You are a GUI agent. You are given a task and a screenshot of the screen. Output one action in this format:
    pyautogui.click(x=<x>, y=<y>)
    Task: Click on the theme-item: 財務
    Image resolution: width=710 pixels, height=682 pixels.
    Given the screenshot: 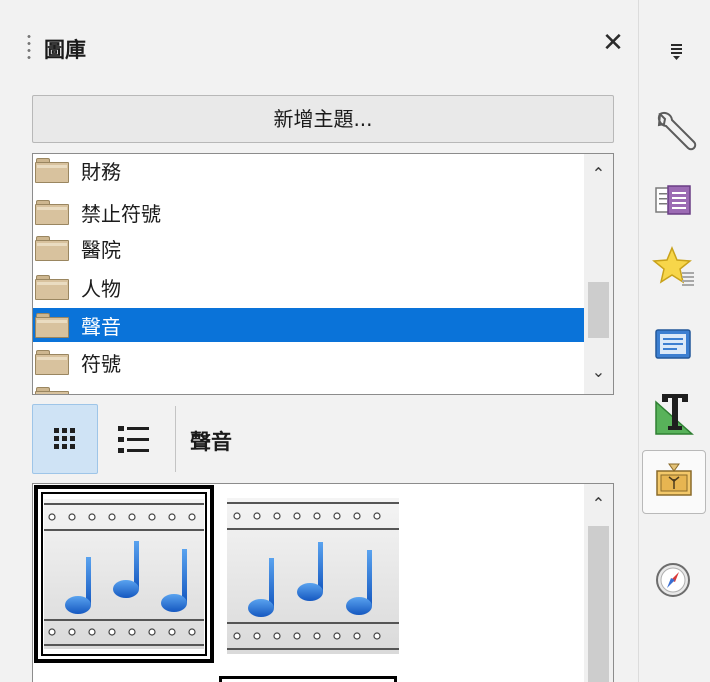 What is the action you would take?
    pyautogui.click(x=308, y=170)
    